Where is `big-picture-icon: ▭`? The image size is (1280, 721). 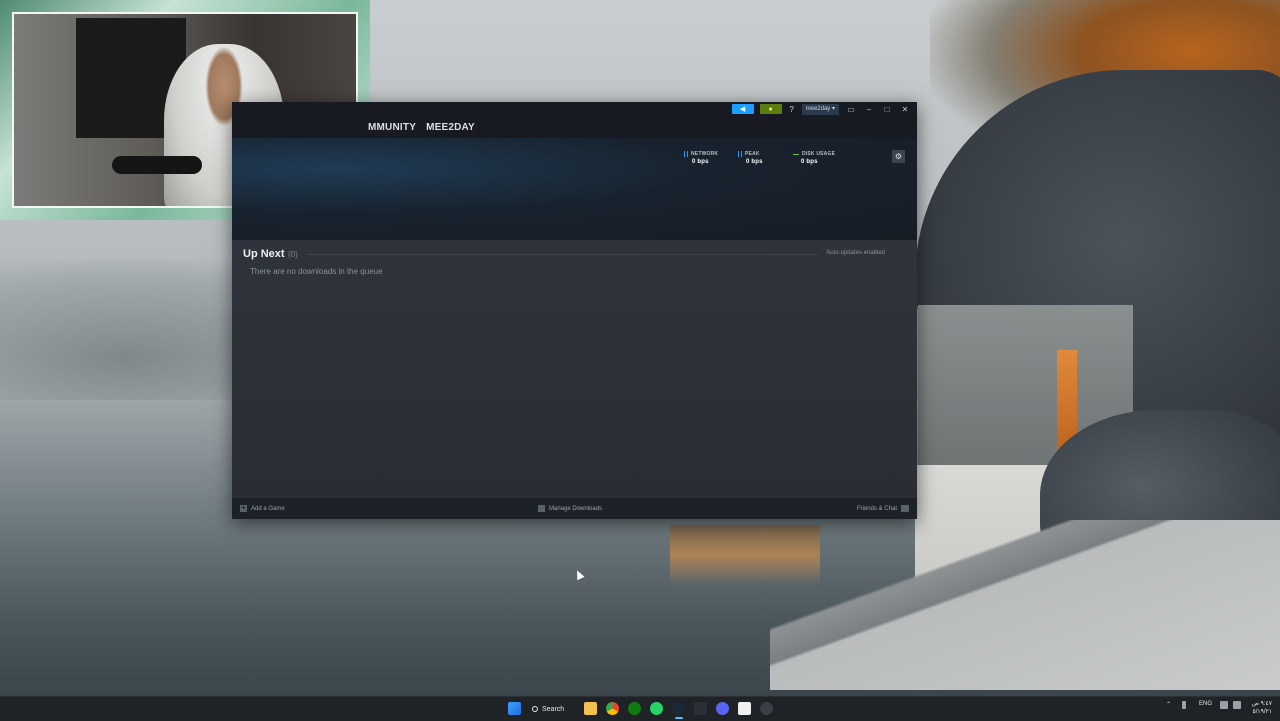
big-picture-icon: ▭ is located at coordinates (851, 109).